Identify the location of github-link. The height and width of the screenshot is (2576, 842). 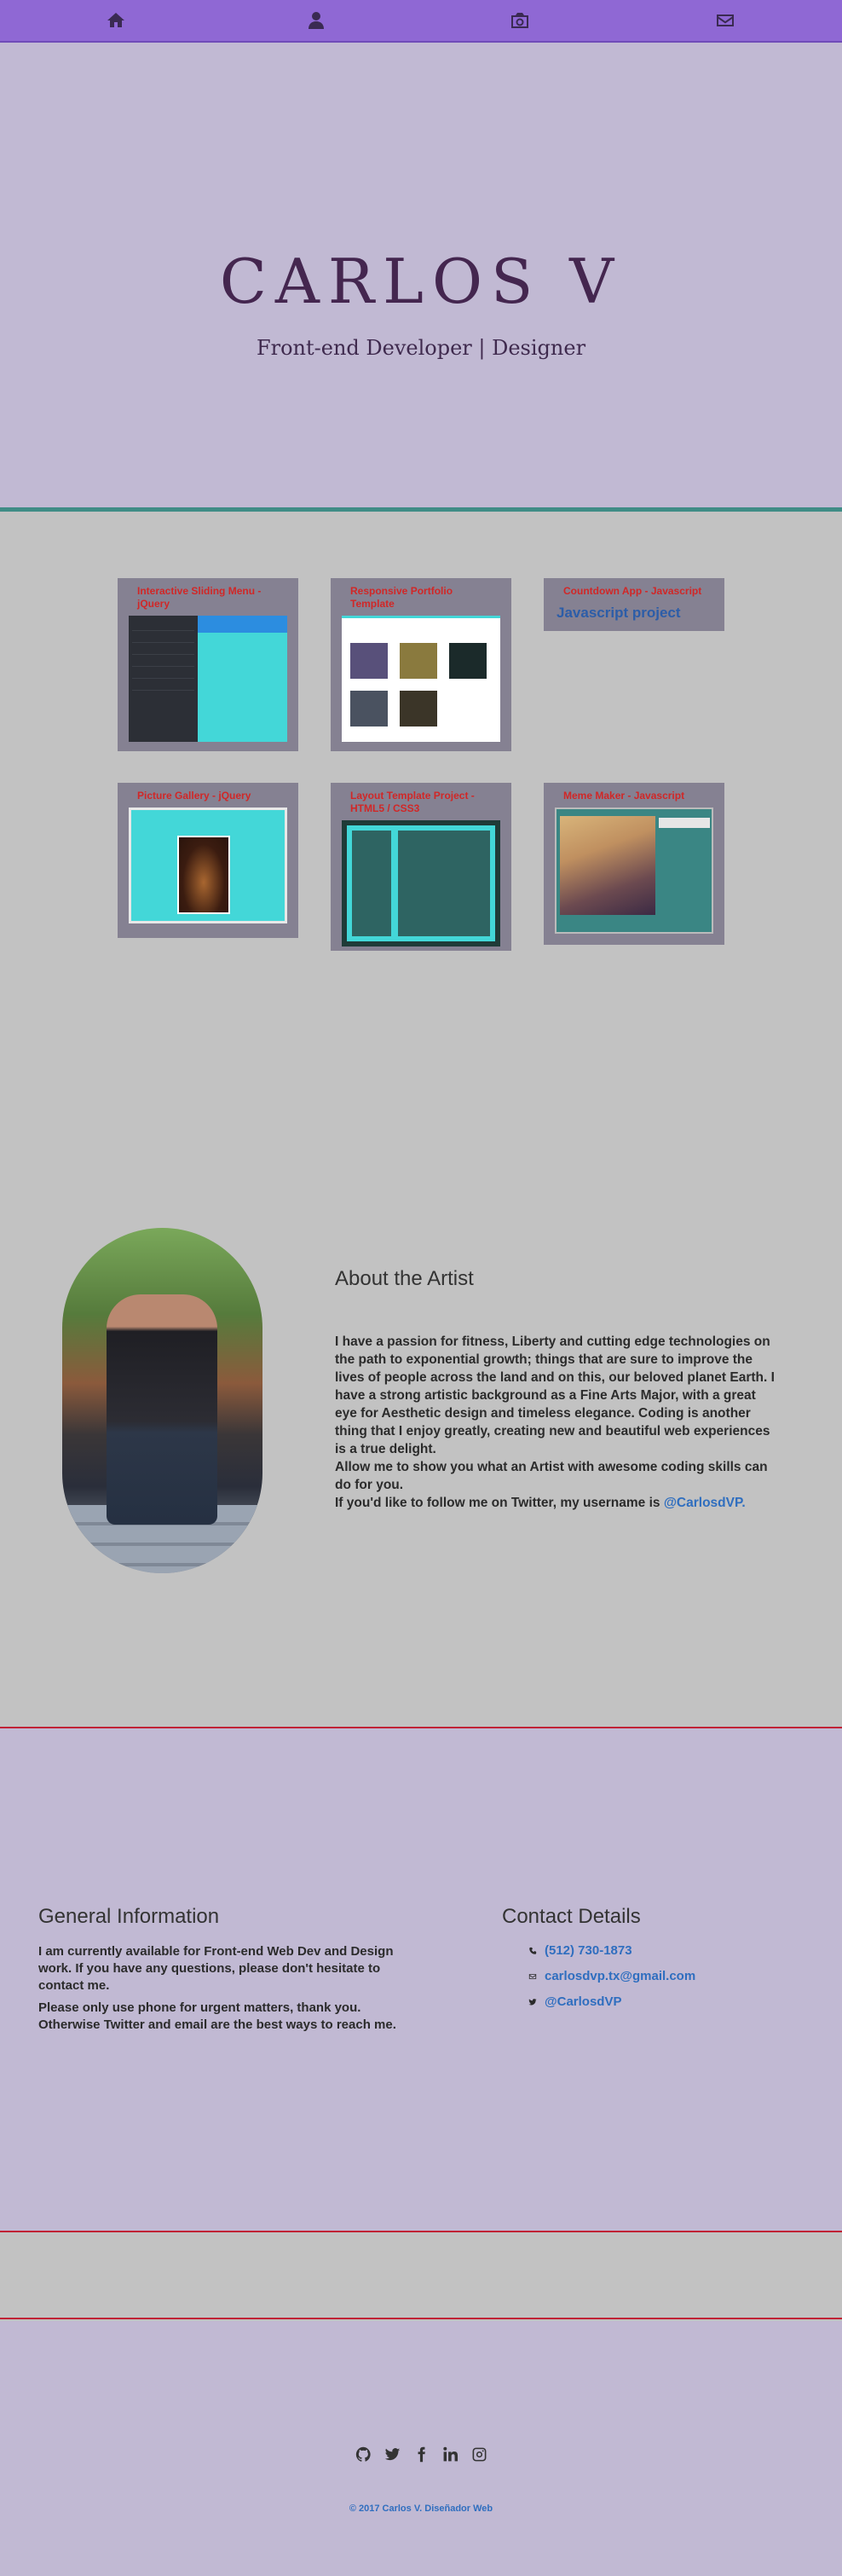
(363, 2454).